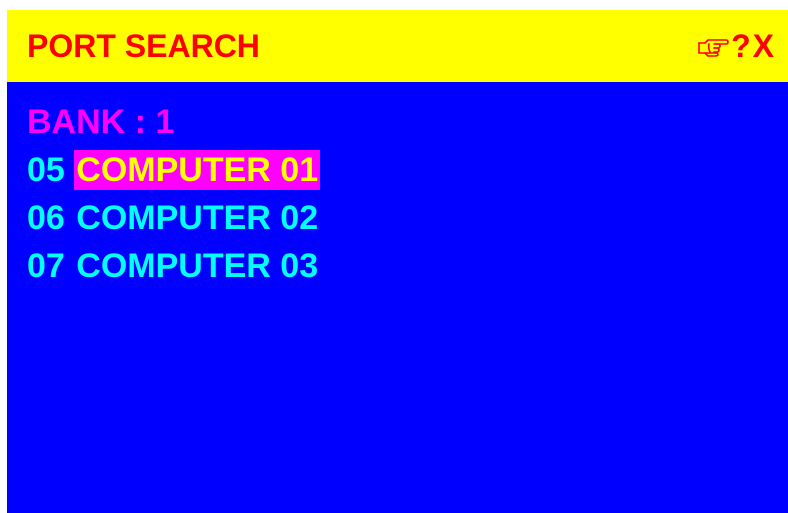 This screenshot has width=788, height=513. I want to click on help-button: ?, so click(741, 46).